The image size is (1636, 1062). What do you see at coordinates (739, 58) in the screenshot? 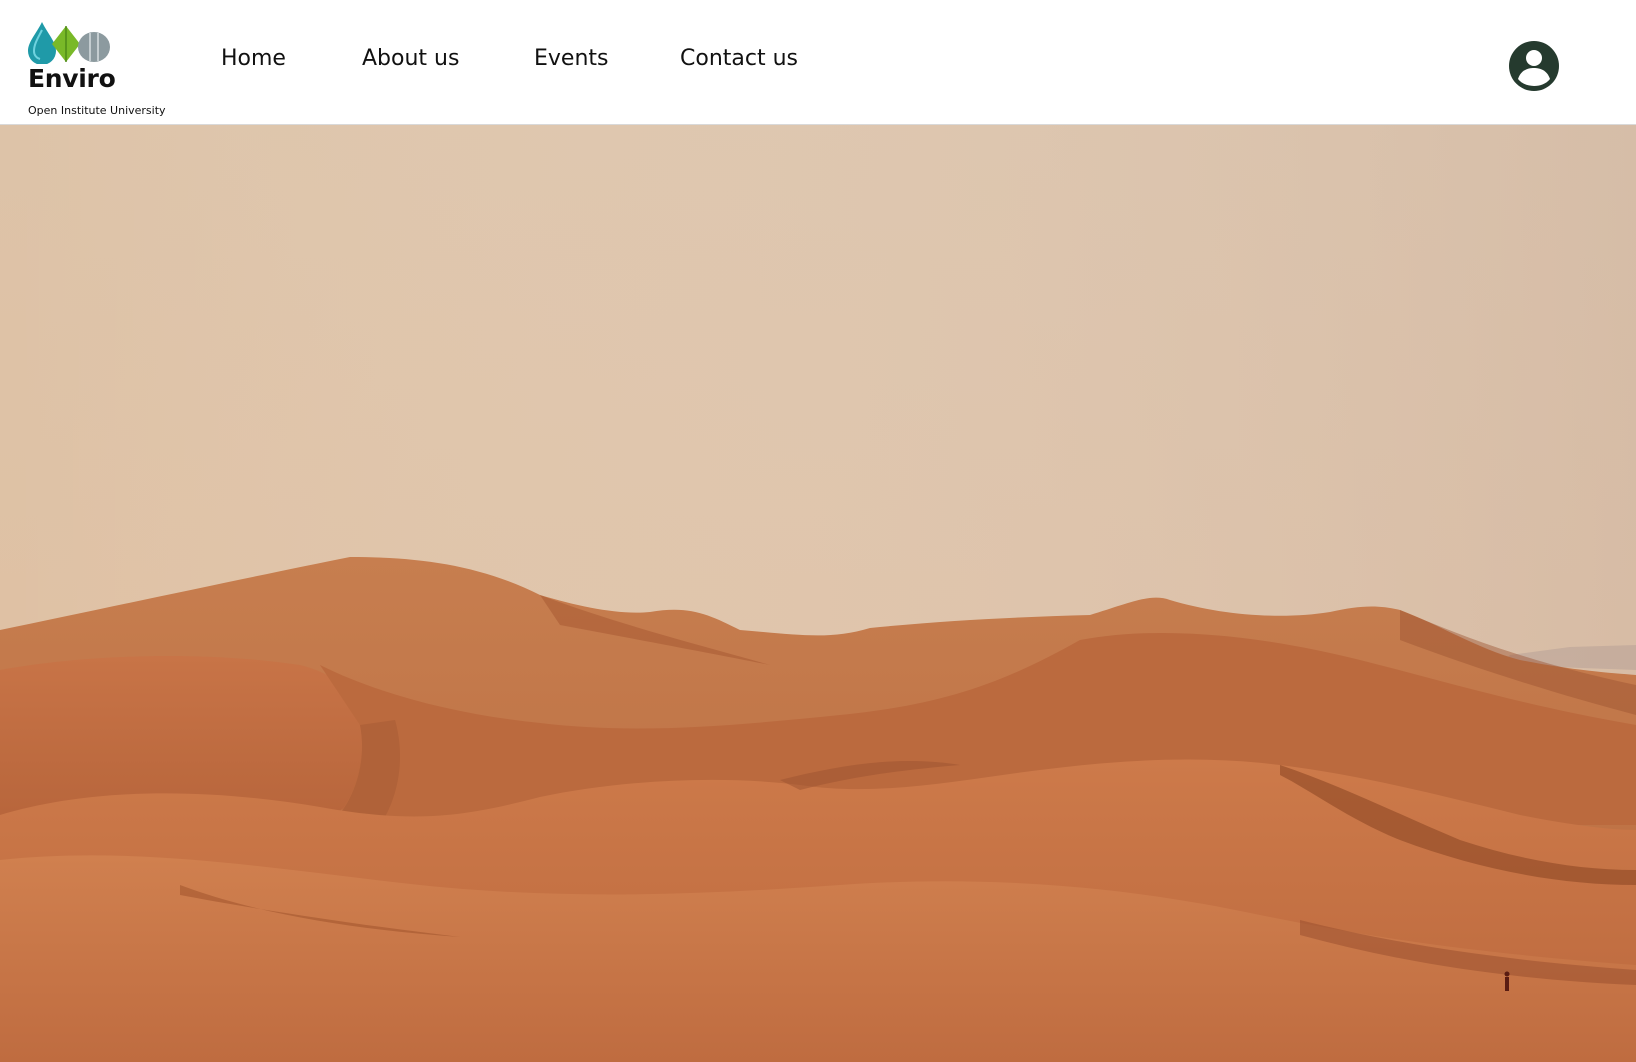
I see `nav-contact-link: Contact us` at bounding box center [739, 58].